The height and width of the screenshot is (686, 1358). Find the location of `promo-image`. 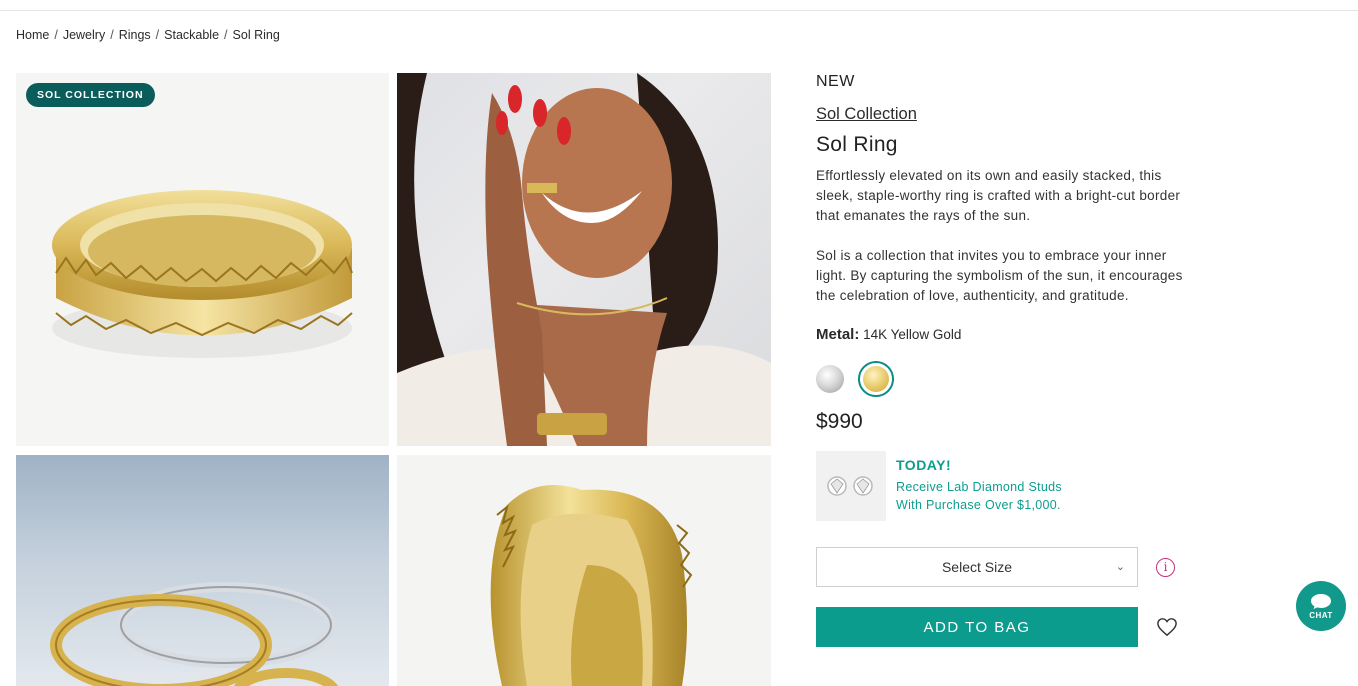

promo-image is located at coordinates (851, 486).